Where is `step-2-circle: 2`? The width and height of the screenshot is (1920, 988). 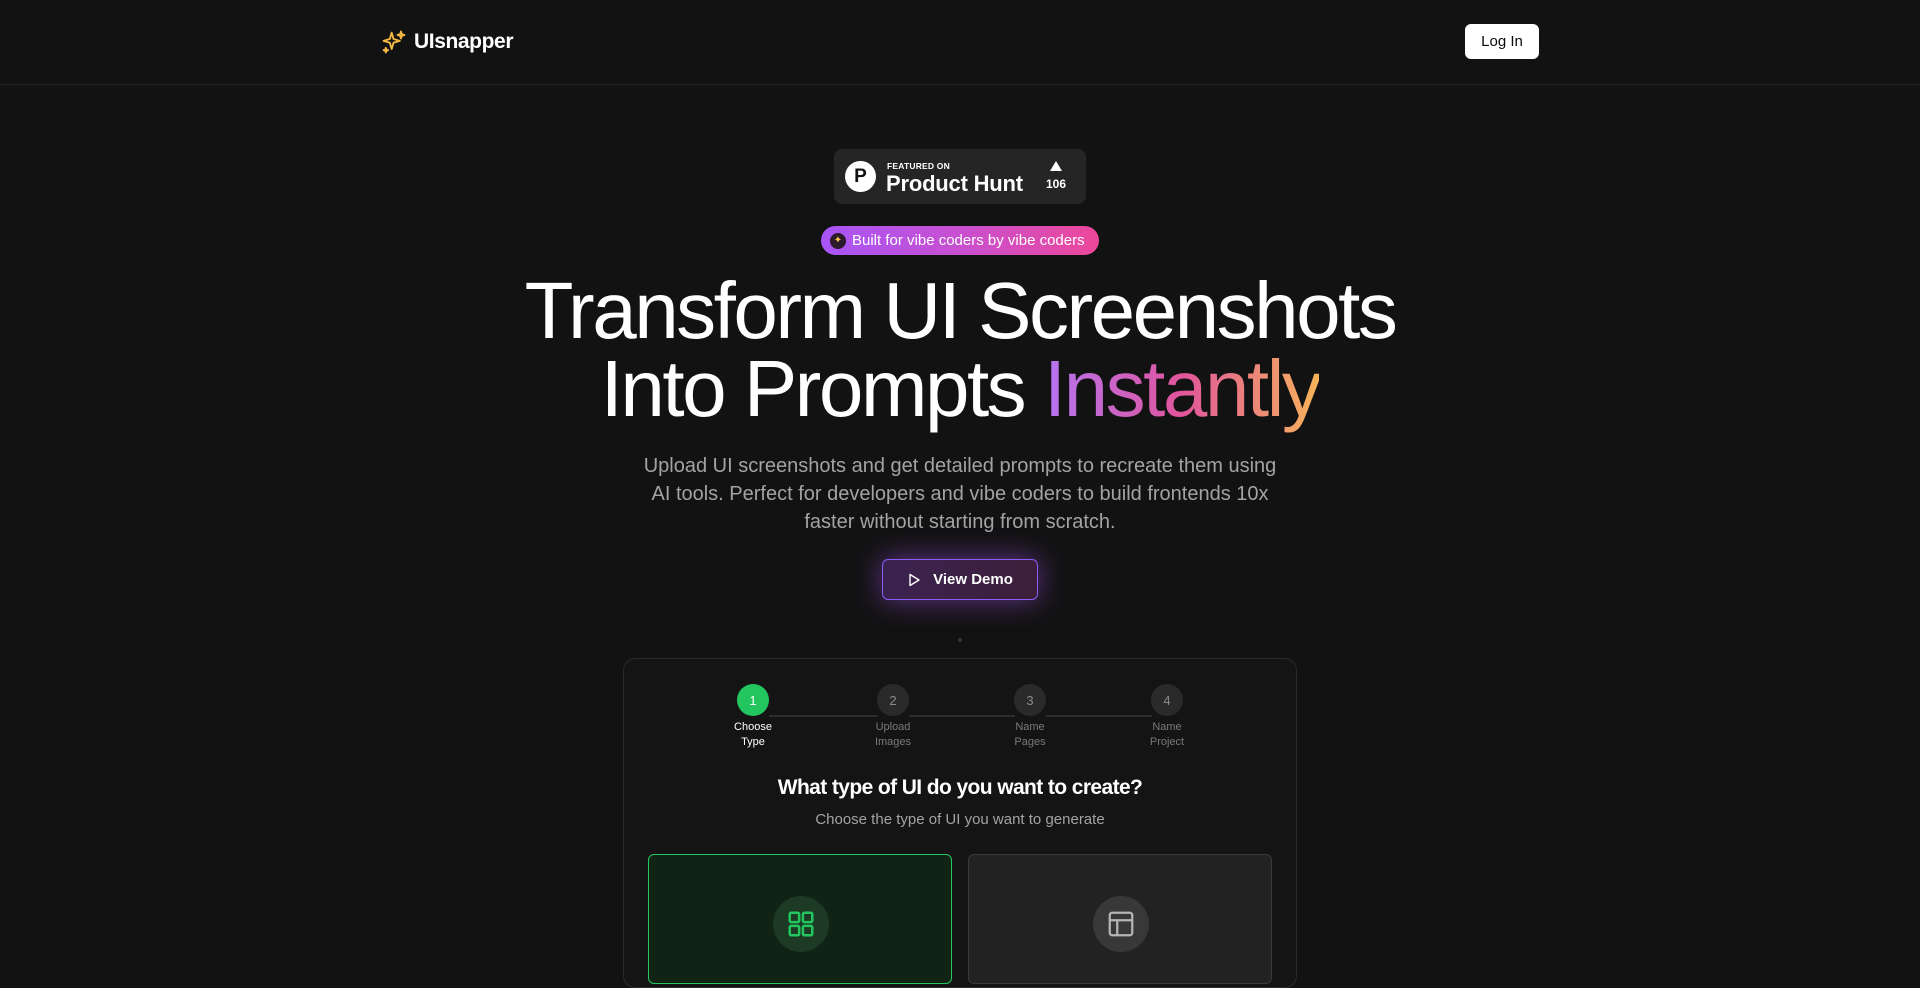 step-2-circle: 2 is located at coordinates (893, 700).